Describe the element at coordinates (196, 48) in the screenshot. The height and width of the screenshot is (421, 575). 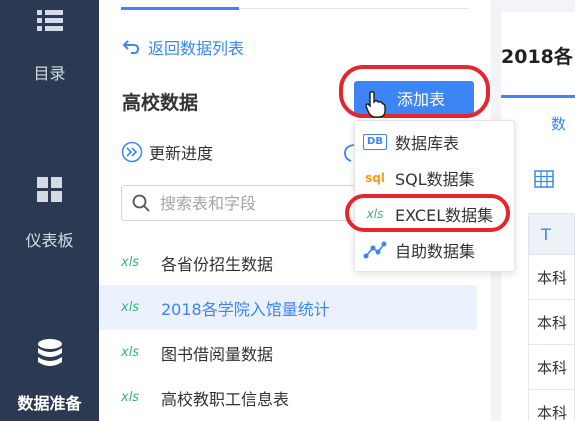
I see `back-link-label: 返回数据列表` at that location.